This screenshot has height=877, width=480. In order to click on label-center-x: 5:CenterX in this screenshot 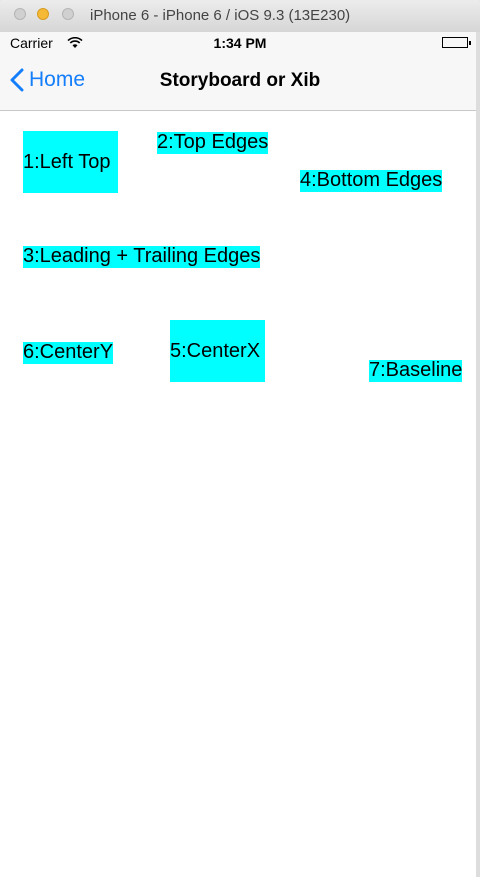, I will do `click(217, 351)`.